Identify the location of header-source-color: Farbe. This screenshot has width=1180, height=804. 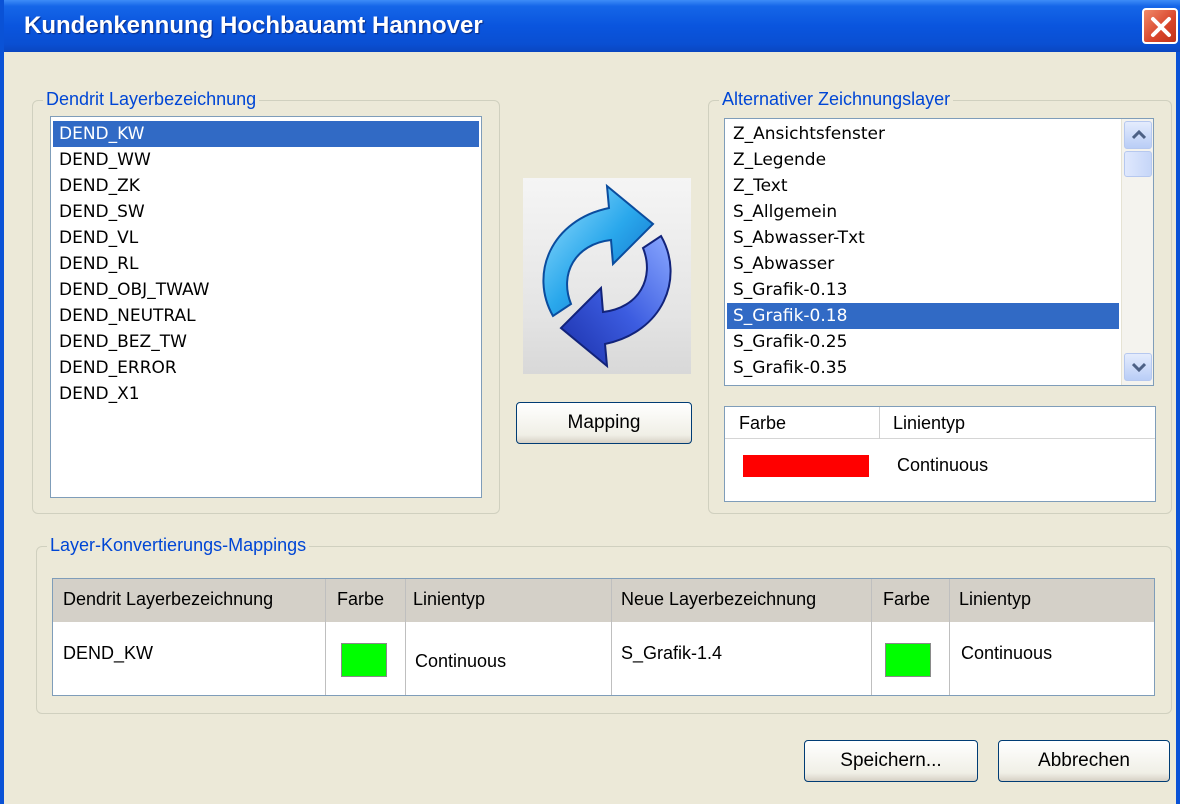
(360, 599).